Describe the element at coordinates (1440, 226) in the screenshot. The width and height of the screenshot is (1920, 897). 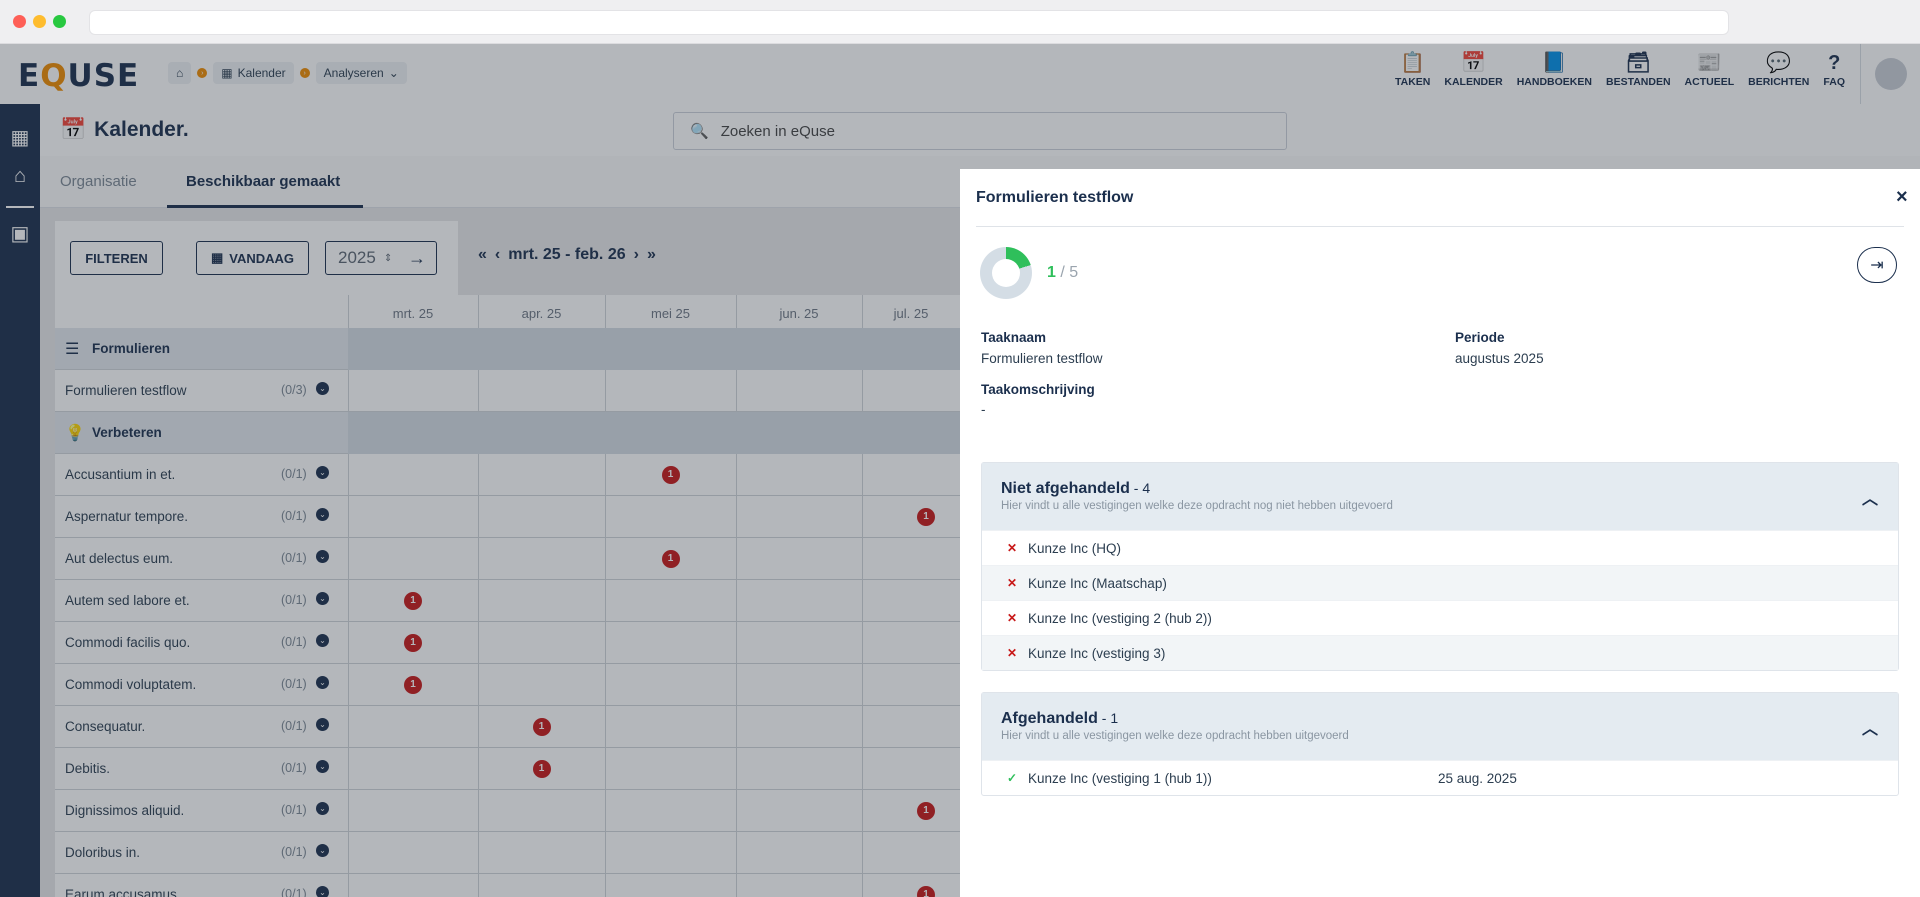
I see `divider` at that location.